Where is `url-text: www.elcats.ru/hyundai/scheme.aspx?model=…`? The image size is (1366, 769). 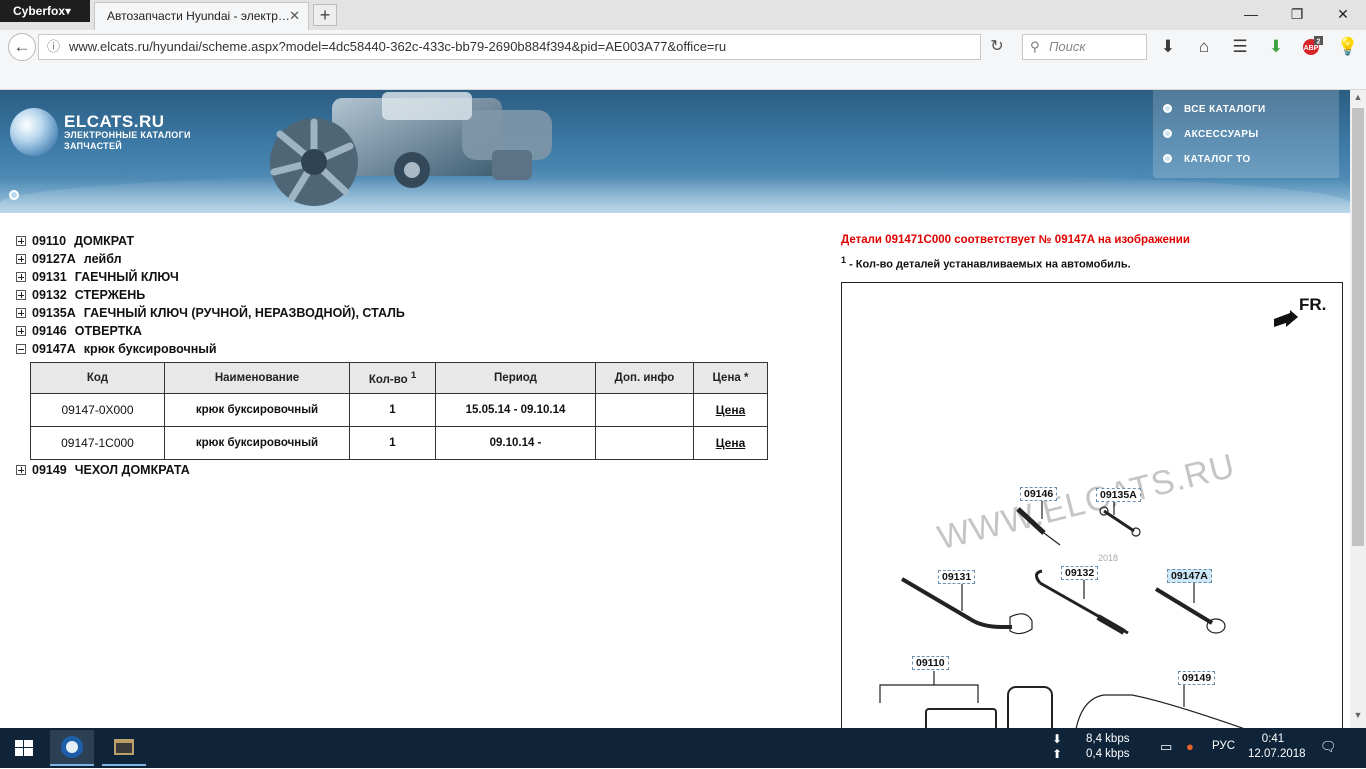
url-text: www.elcats.ru/hyundai/scheme.aspx?model=… is located at coordinates (398, 46).